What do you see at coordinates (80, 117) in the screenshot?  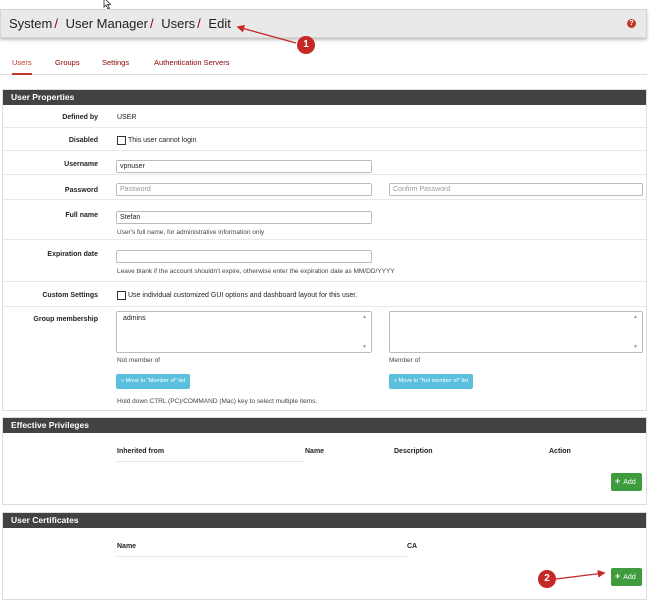 I see `defined-by-label: Defined by` at bounding box center [80, 117].